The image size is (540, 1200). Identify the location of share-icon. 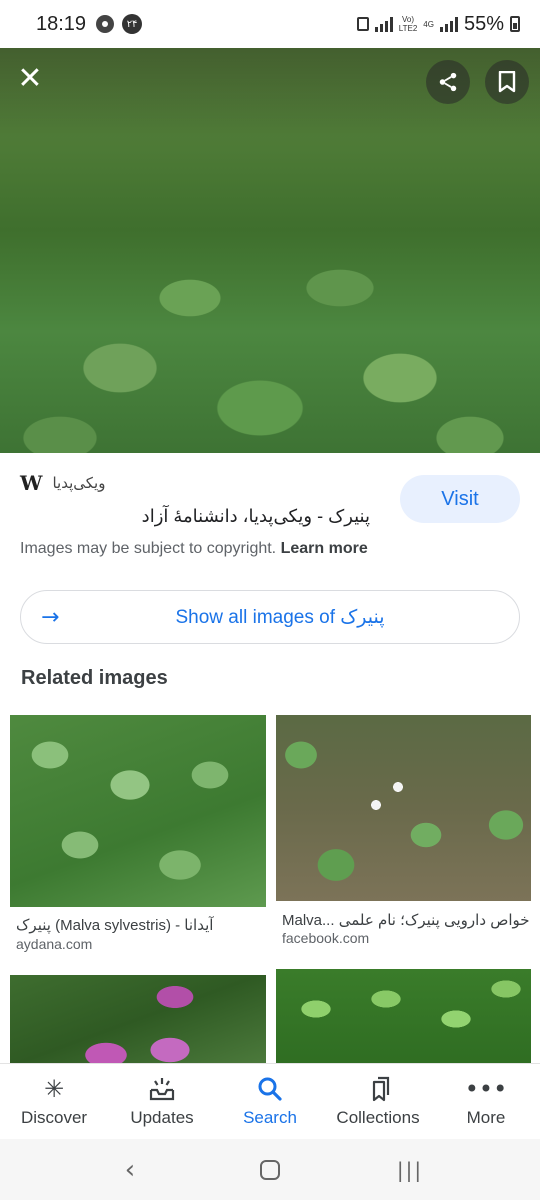
(448, 82).